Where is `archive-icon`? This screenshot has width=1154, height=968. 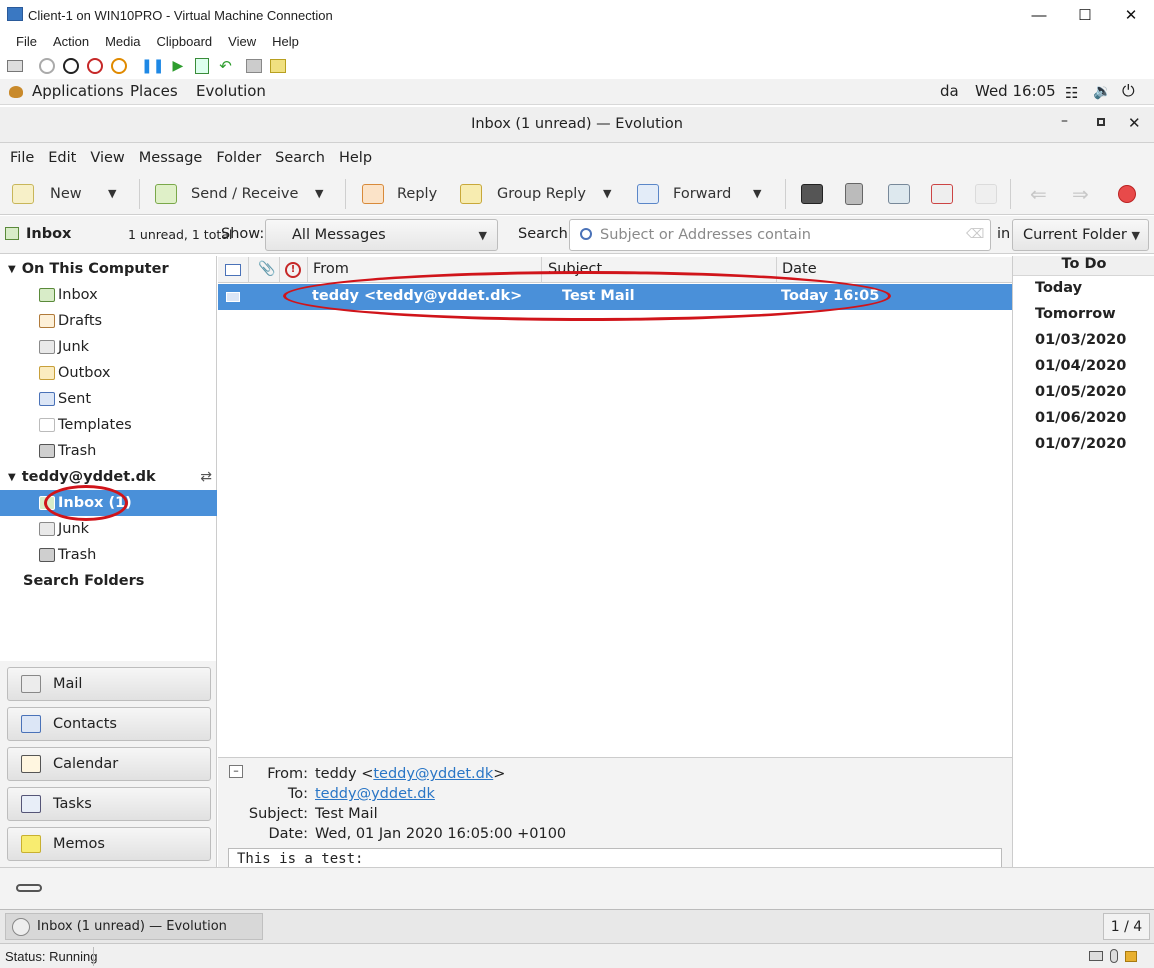
archive-icon is located at coordinates (986, 194).